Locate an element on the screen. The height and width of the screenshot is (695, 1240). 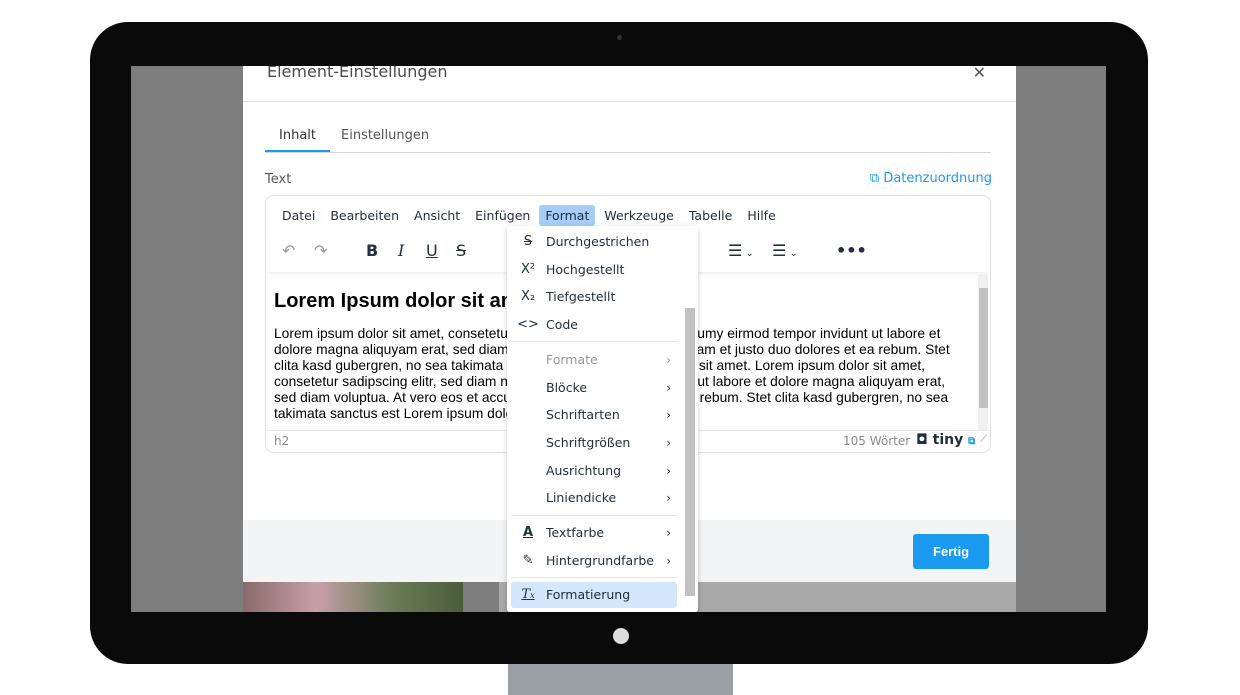
menu-bearbeiten: Bearbeiten is located at coordinates (364, 215).